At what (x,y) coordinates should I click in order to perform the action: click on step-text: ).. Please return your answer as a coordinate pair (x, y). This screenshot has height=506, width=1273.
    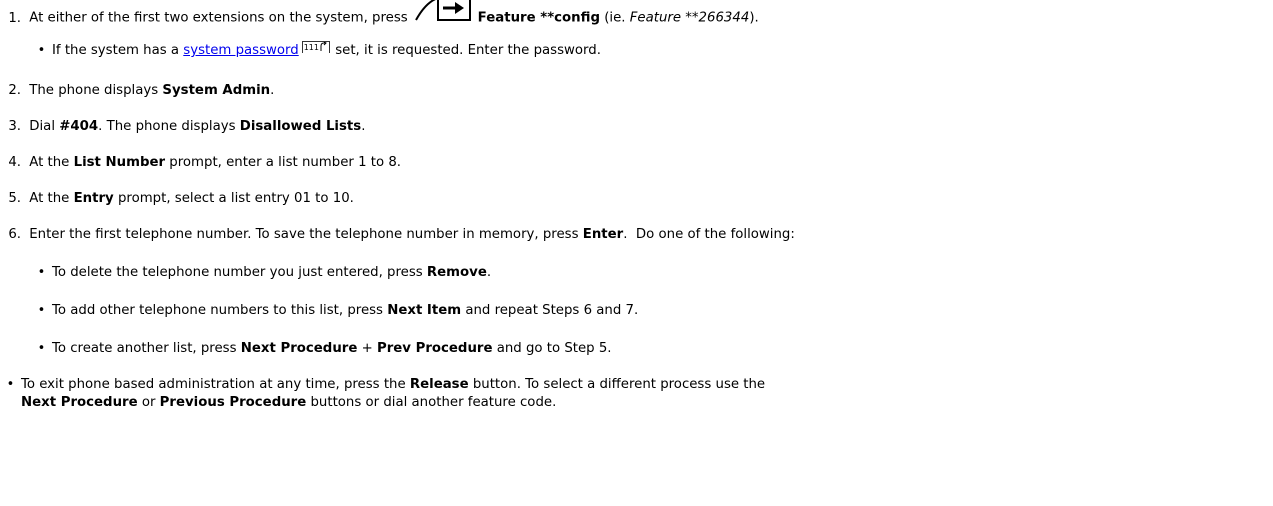
    Looking at the image, I should click on (754, 18).